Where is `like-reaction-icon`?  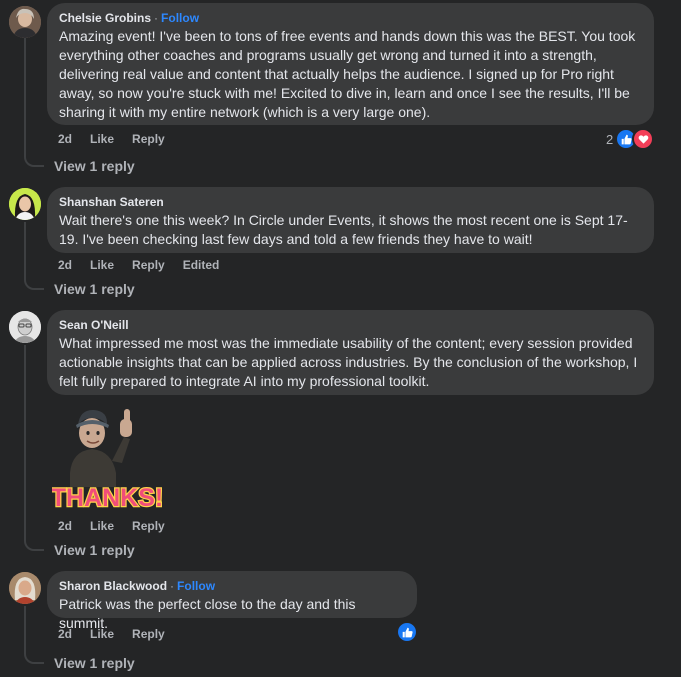
like-reaction-icon is located at coordinates (407, 632).